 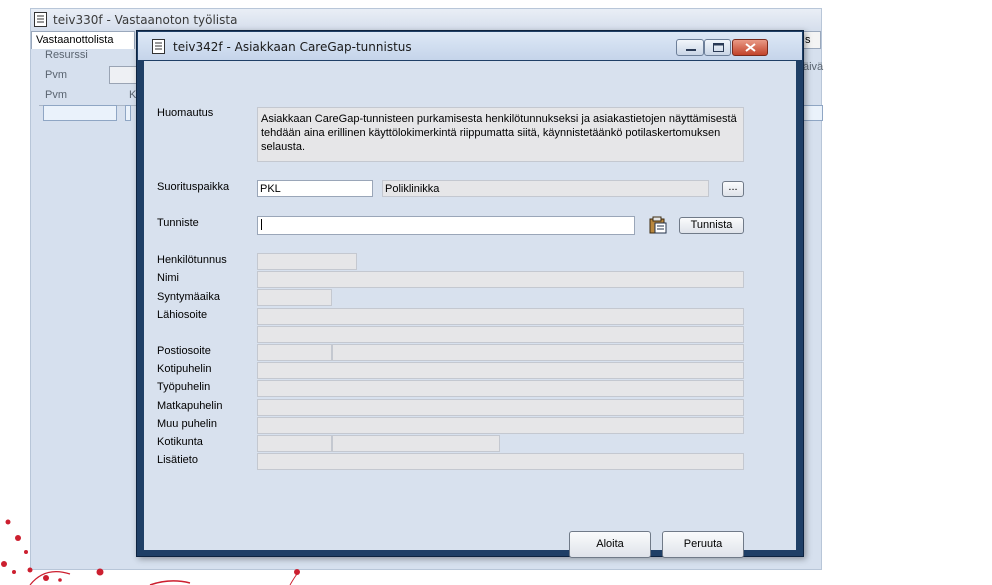 What do you see at coordinates (470, 46) in the screenshot?
I see `dialog-titlebar: teiv342f - Asiakkaan CareGap-tunnistus` at bounding box center [470, 46].